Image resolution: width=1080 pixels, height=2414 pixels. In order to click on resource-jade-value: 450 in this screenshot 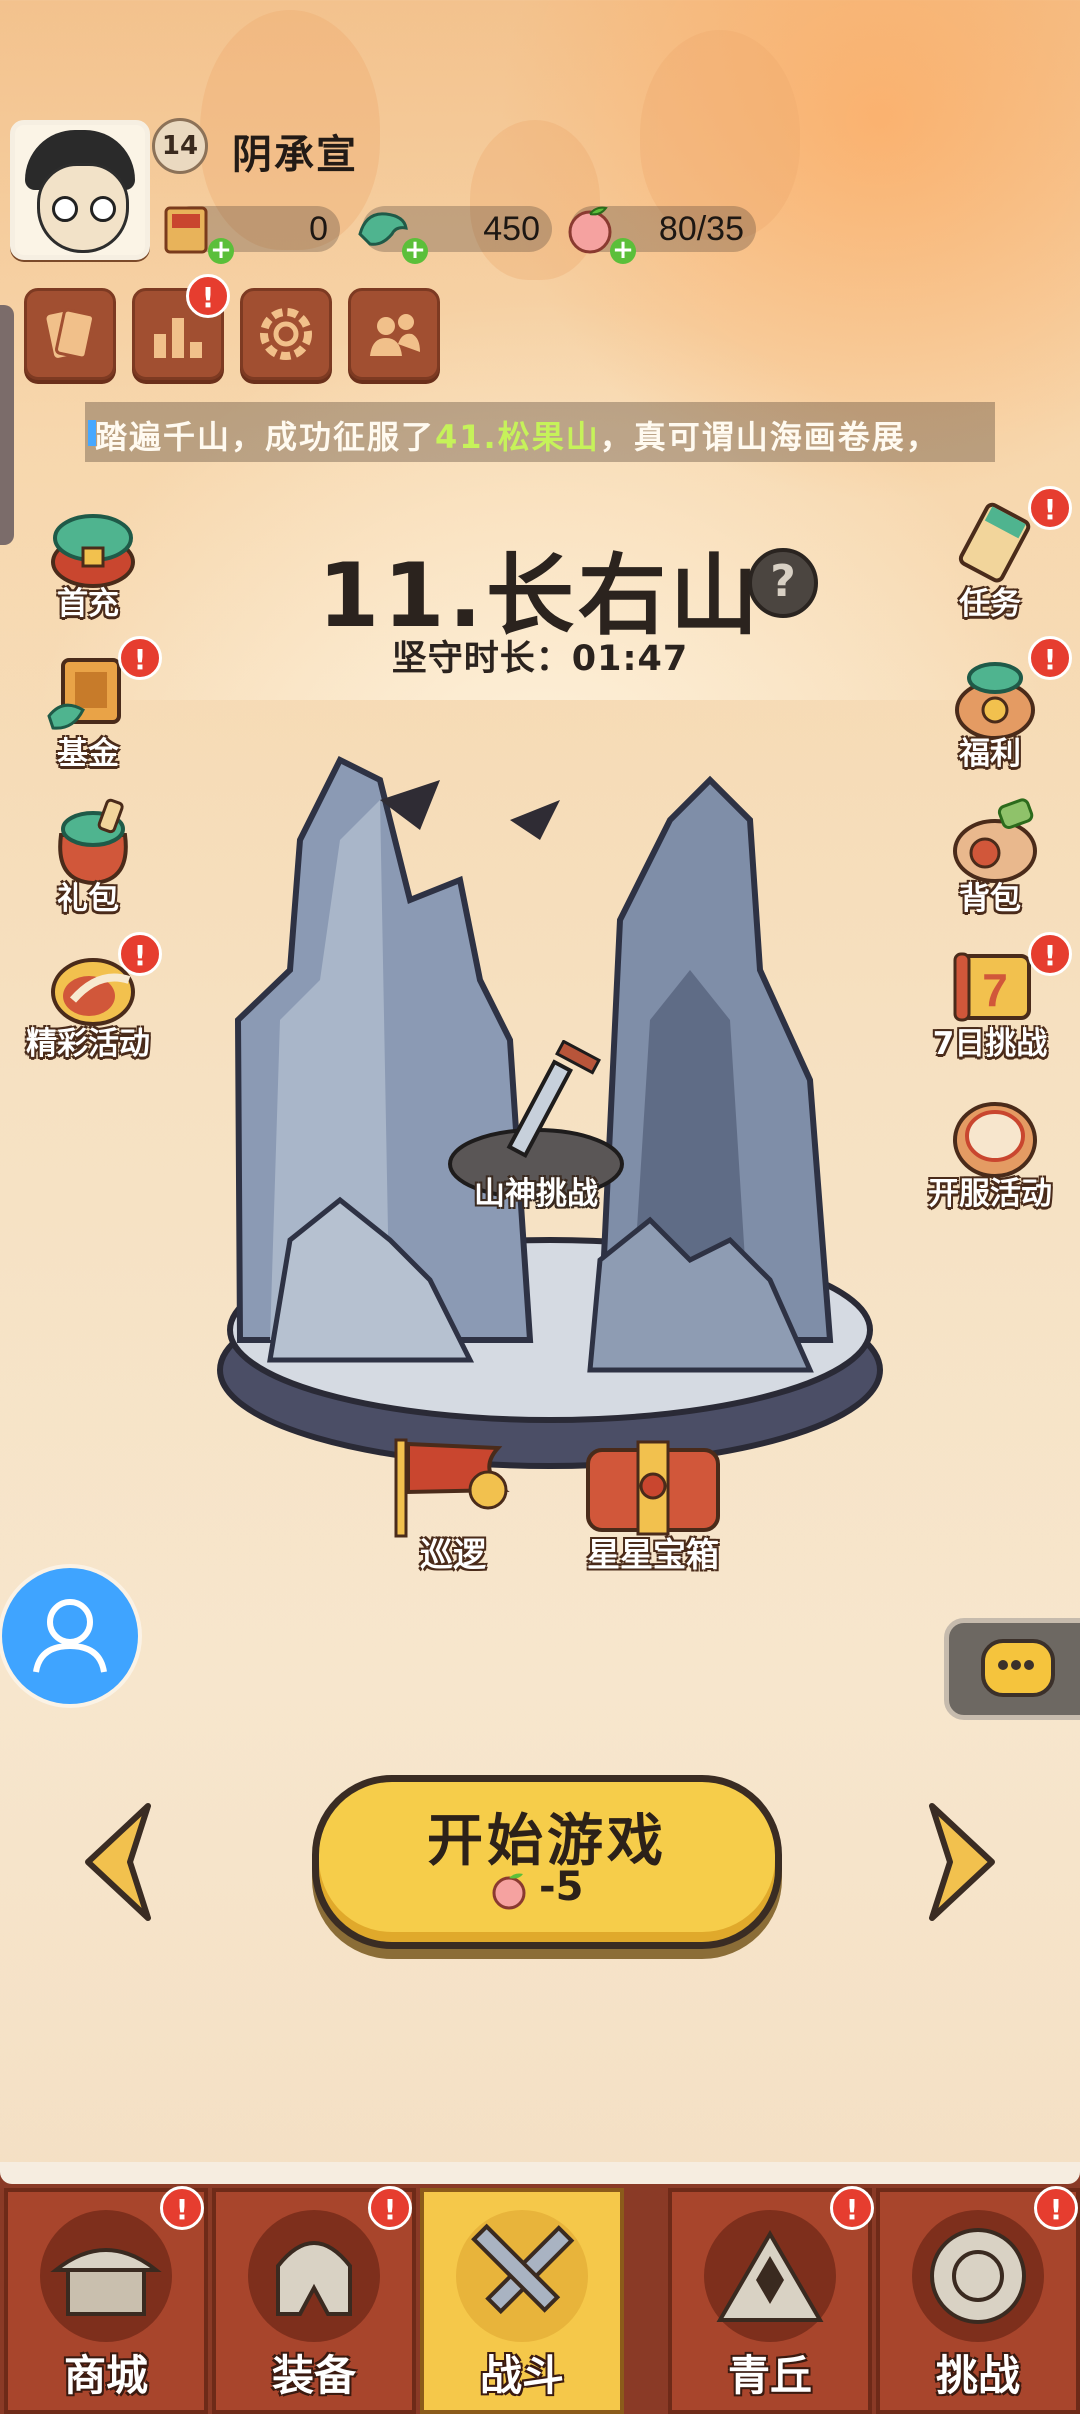, I will do `click(511, 229)`.